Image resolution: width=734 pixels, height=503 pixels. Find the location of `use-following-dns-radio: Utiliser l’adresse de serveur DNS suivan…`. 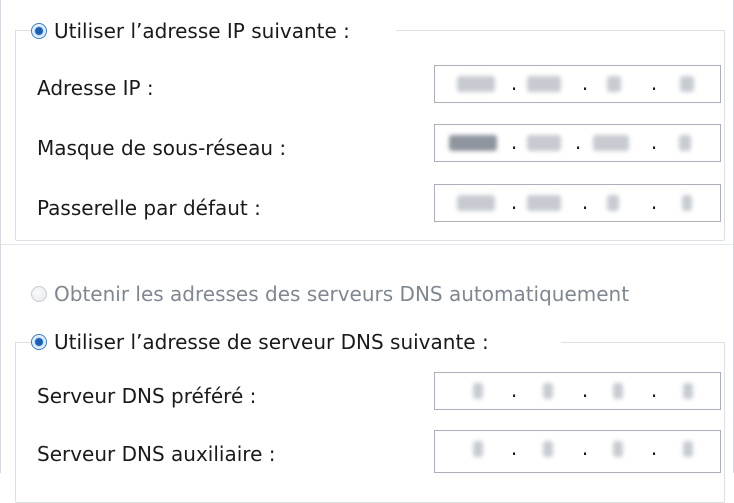

use-following-dns-radio: Utiliser l’adresse de serveur DNS suivan… is located at coordinates (264, 342).